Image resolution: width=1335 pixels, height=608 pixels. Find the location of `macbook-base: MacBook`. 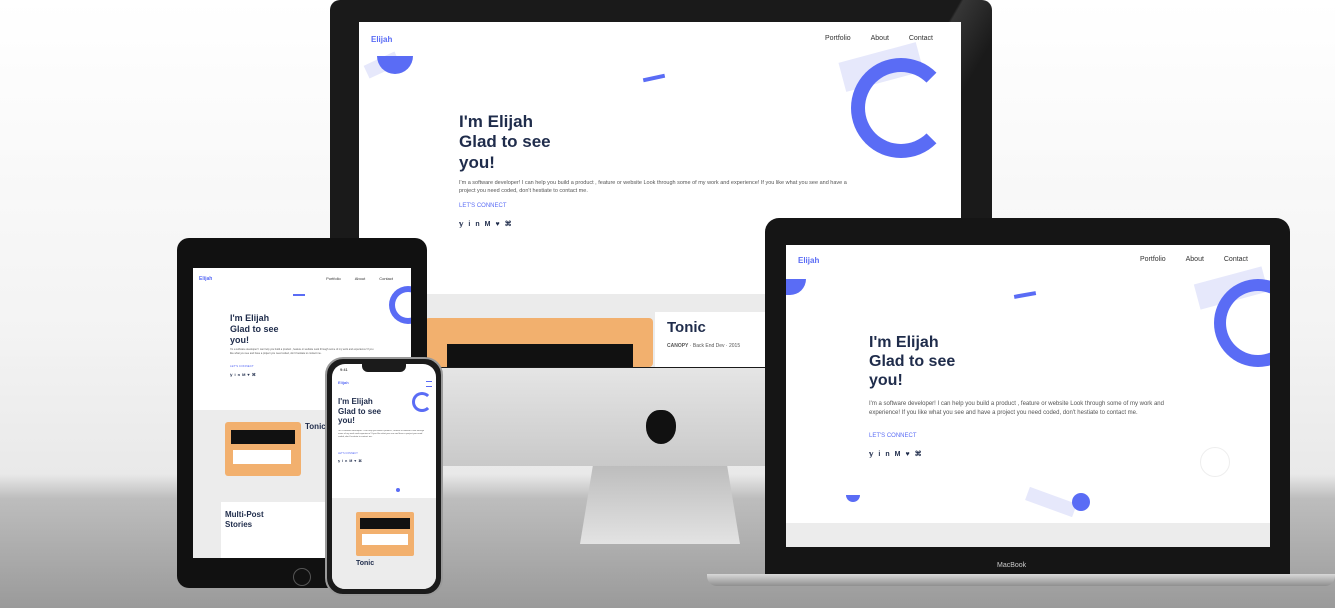

macbook-base: MacBook is located at coordinates (1021, 574).